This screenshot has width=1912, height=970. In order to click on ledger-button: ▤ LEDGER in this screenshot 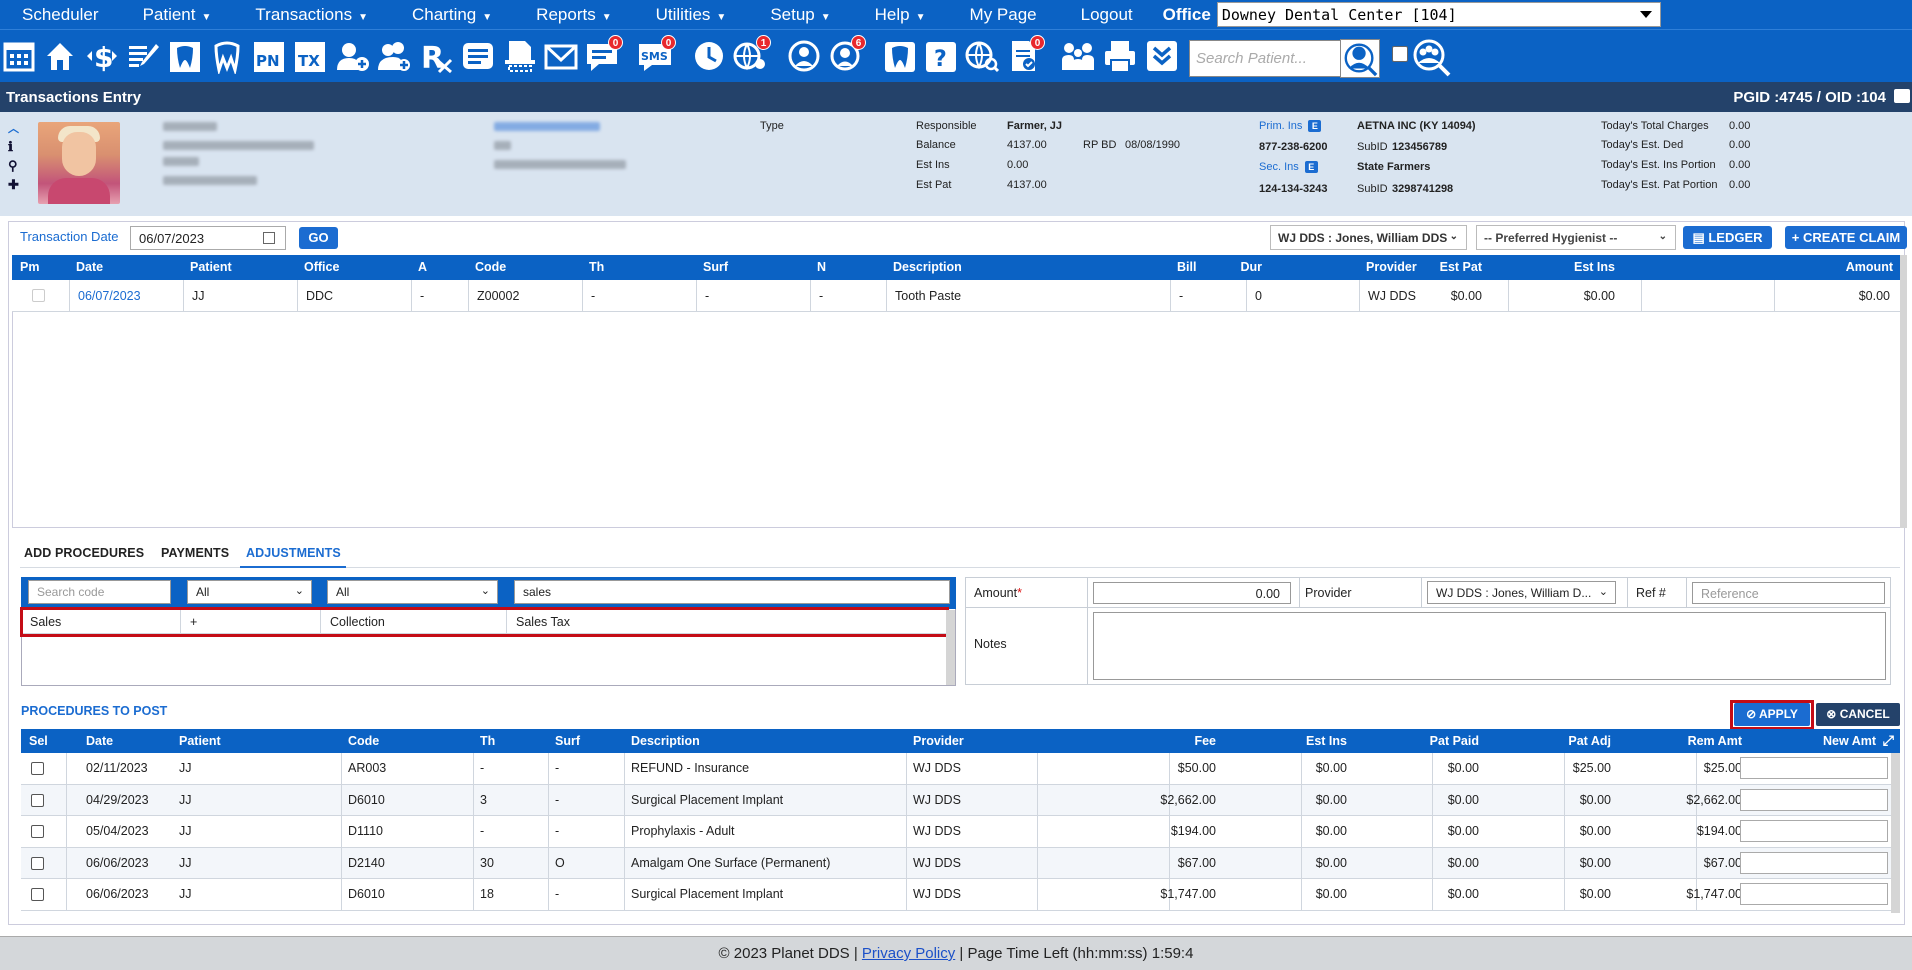, I will do `click(1727, 237)`.